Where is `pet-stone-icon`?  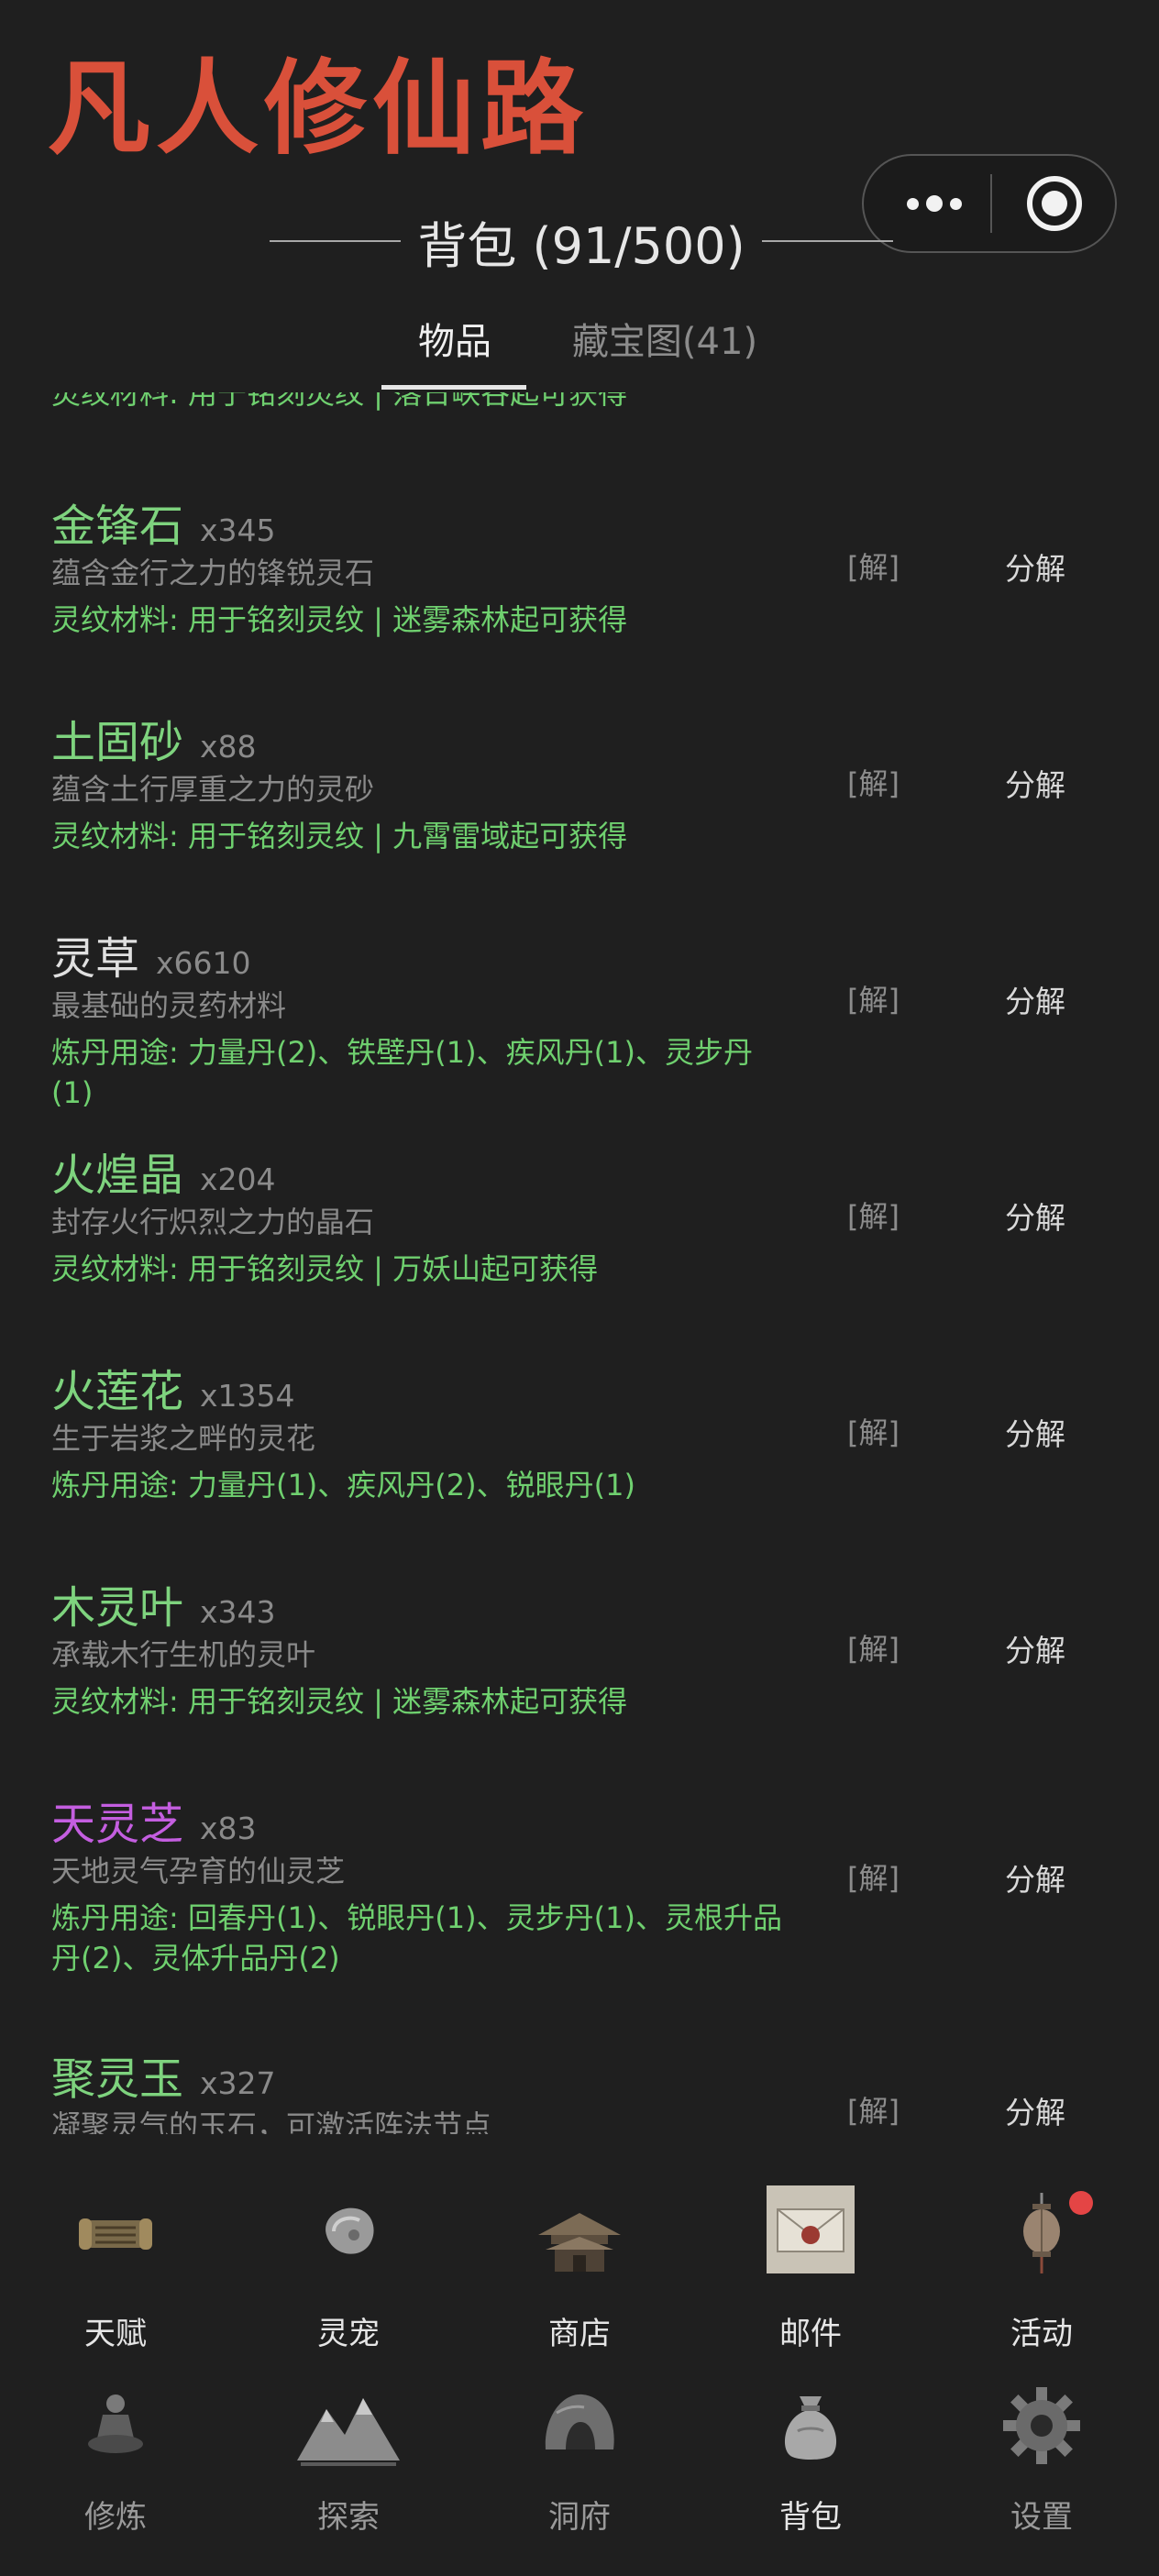 pet-stone-icon is located at coordinates (350, 2230).